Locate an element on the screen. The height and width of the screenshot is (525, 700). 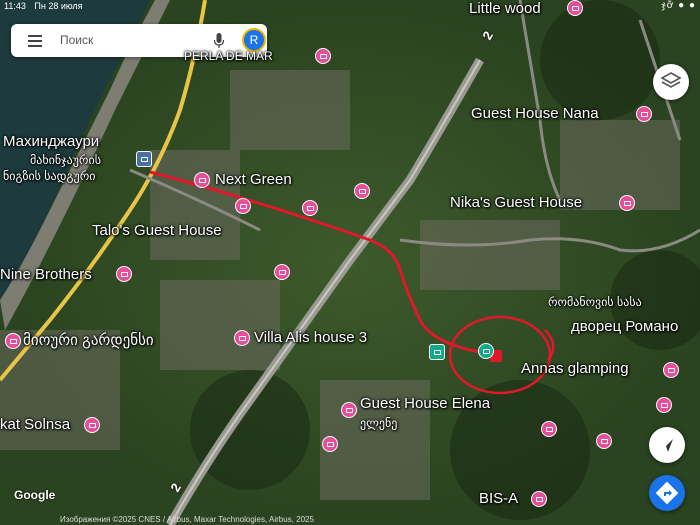
status-bar: 11:43 Пн 28 июля is located at coordinates (43, 6).